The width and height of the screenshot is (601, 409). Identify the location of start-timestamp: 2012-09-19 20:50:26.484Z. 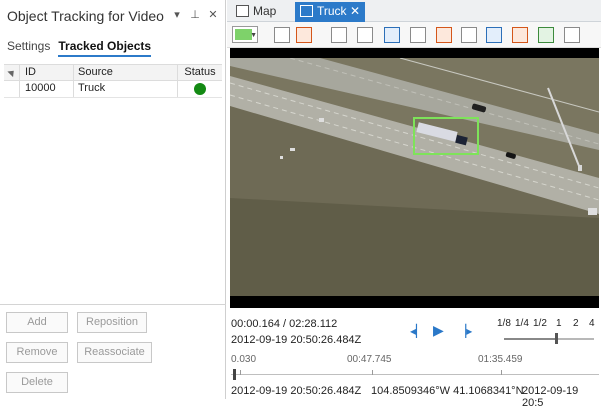
(296, 391).